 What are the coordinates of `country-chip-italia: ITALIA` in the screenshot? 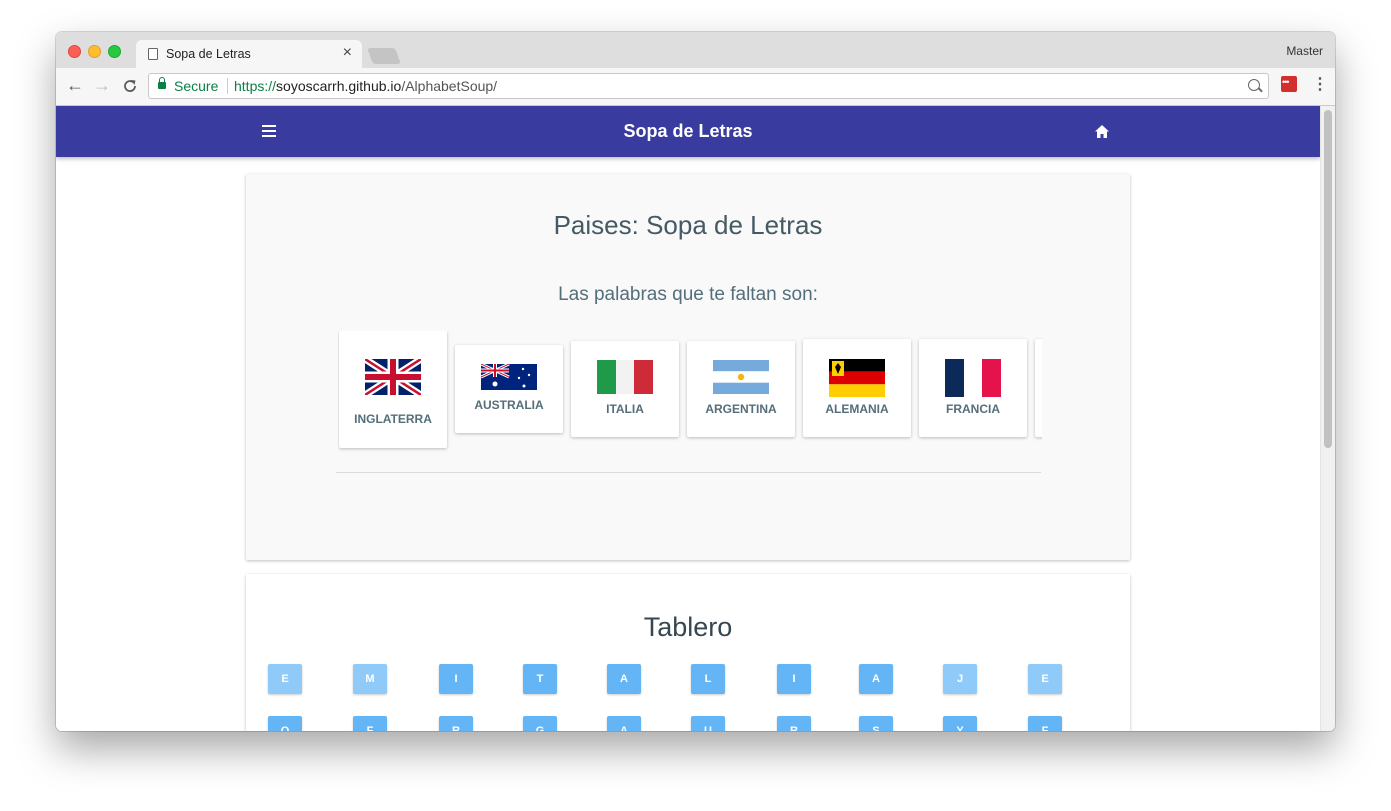 It's located at (625, 389).